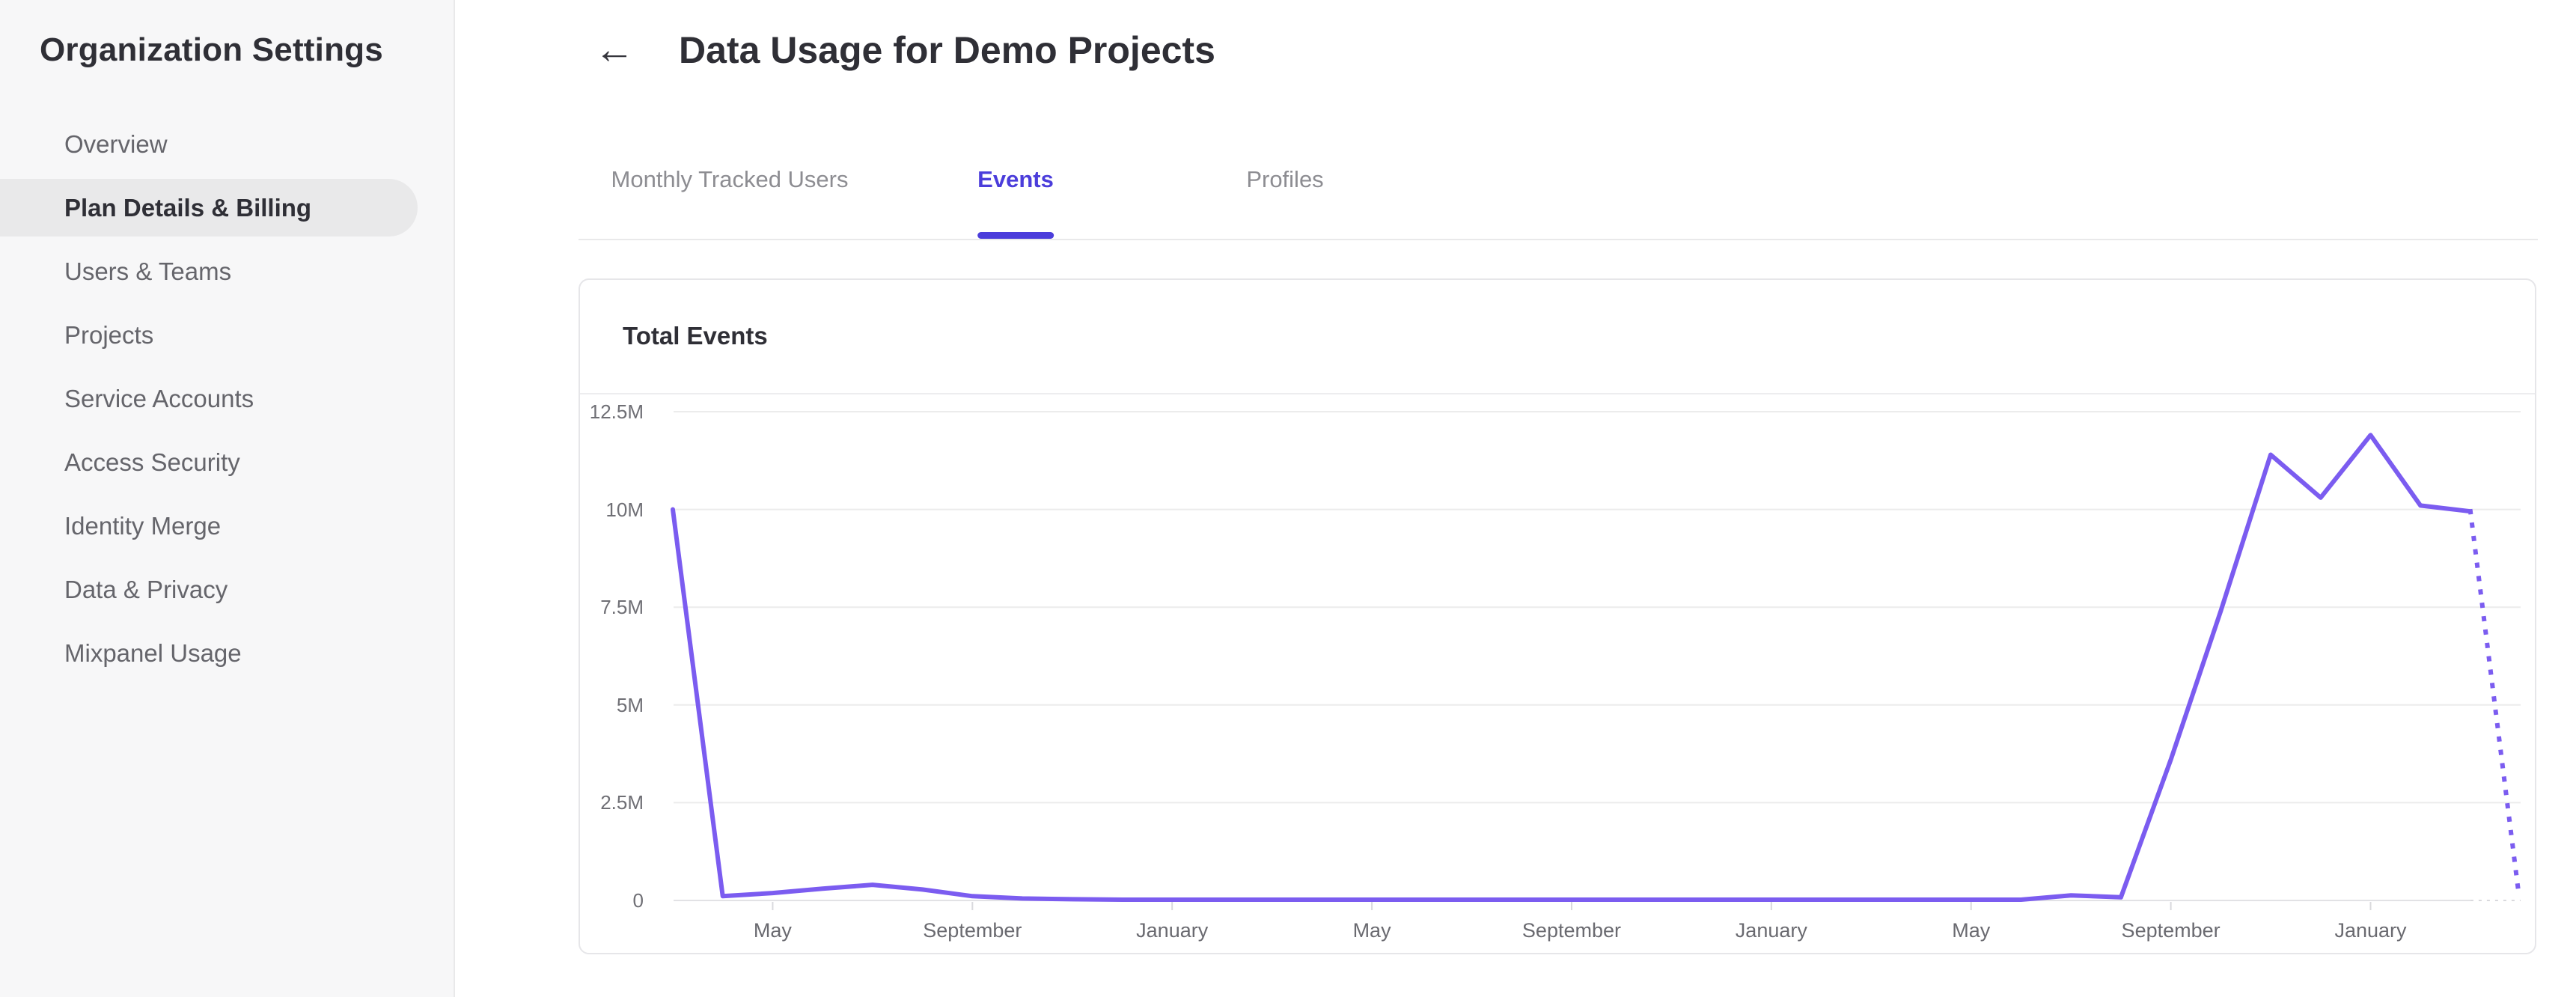  Describe the element at coordinates (1015, 202) in the screenshot. I see `tab-events: Events` at that location.